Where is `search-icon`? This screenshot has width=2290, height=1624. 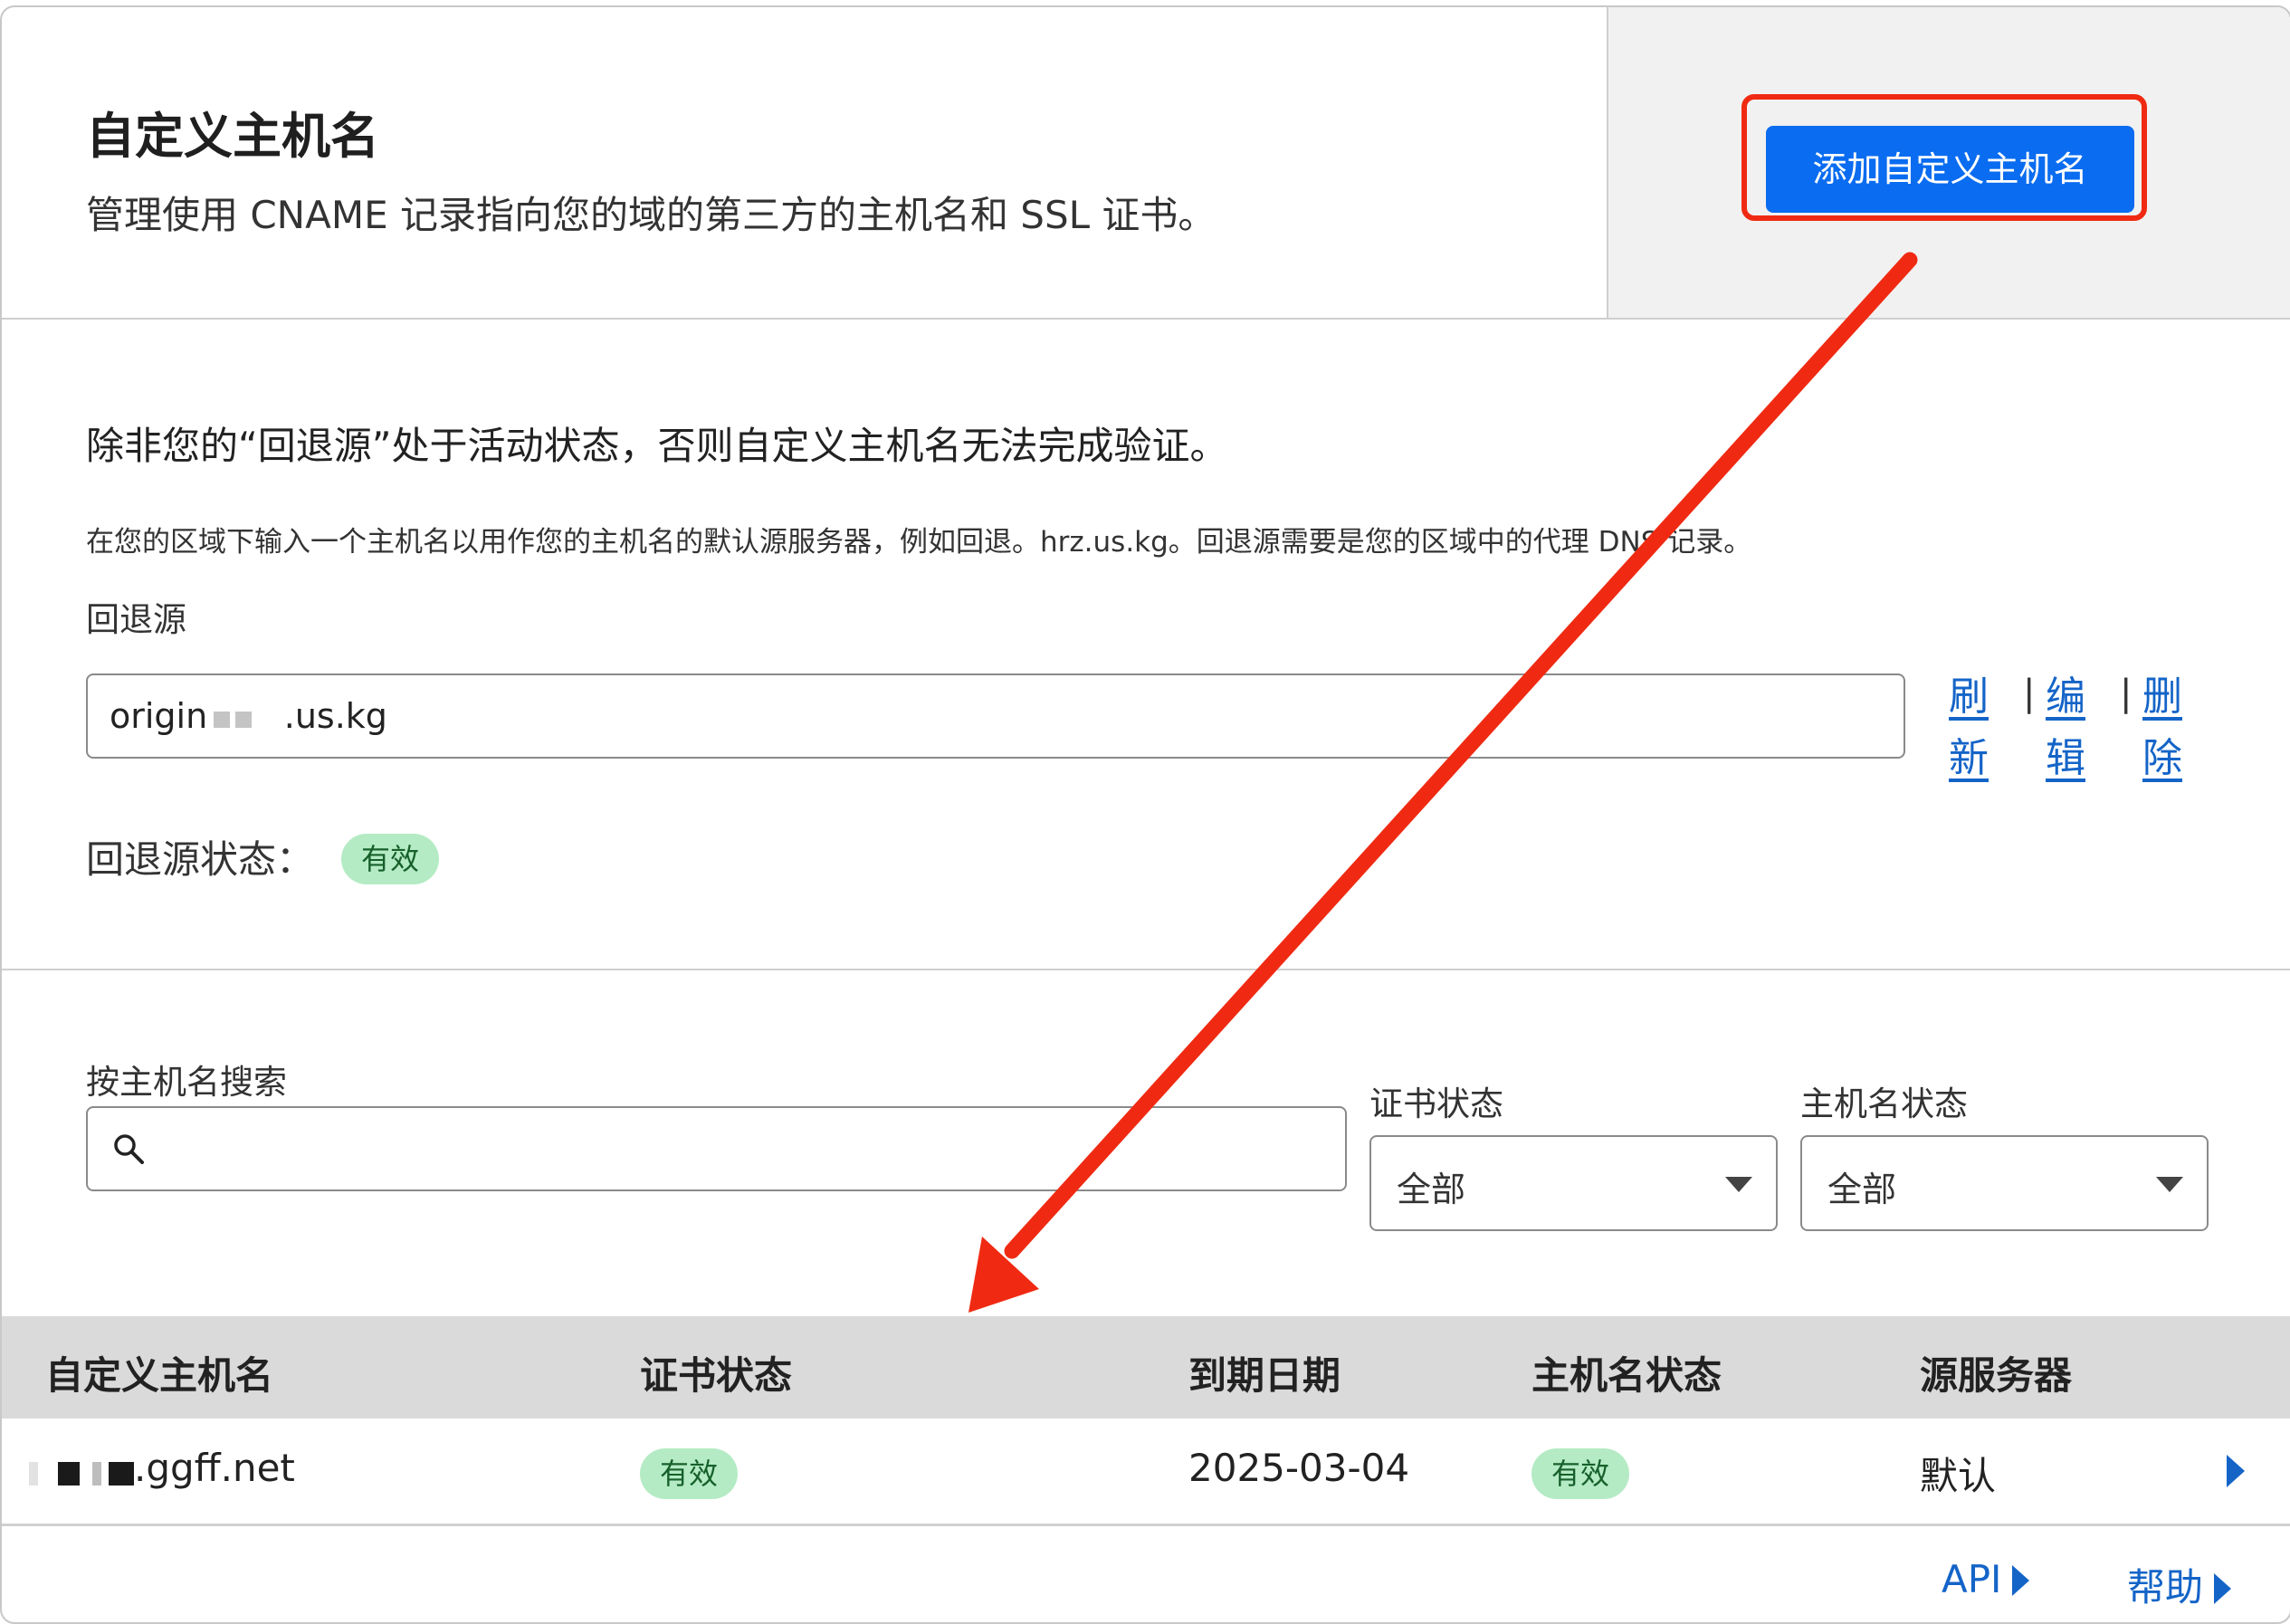 search-icon is located at coordinates (129, 1149).